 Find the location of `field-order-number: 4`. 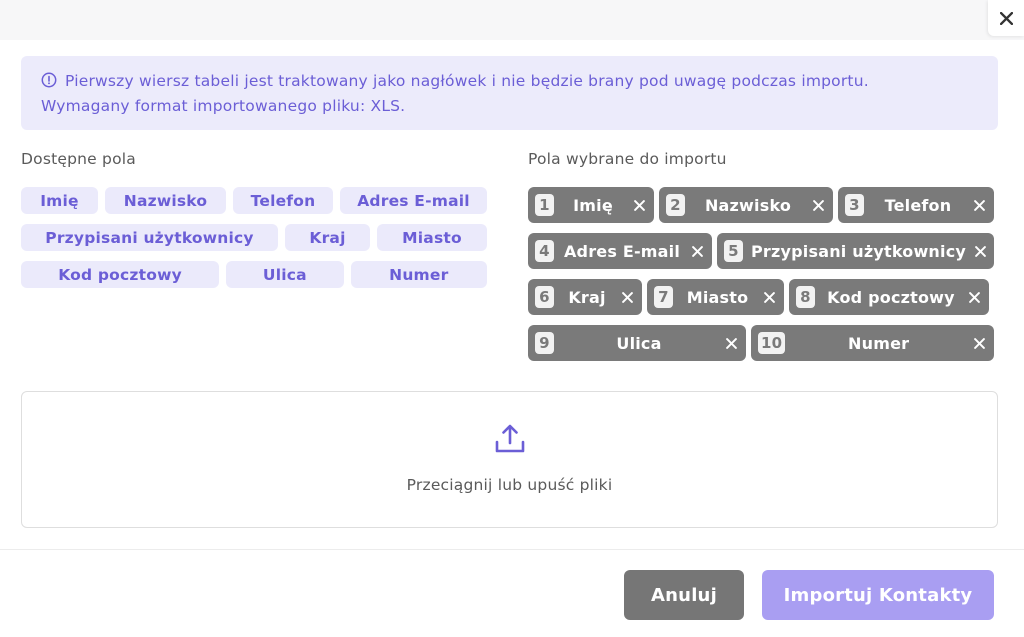

field-order-number: 4 is located at coordinates (544, 251).